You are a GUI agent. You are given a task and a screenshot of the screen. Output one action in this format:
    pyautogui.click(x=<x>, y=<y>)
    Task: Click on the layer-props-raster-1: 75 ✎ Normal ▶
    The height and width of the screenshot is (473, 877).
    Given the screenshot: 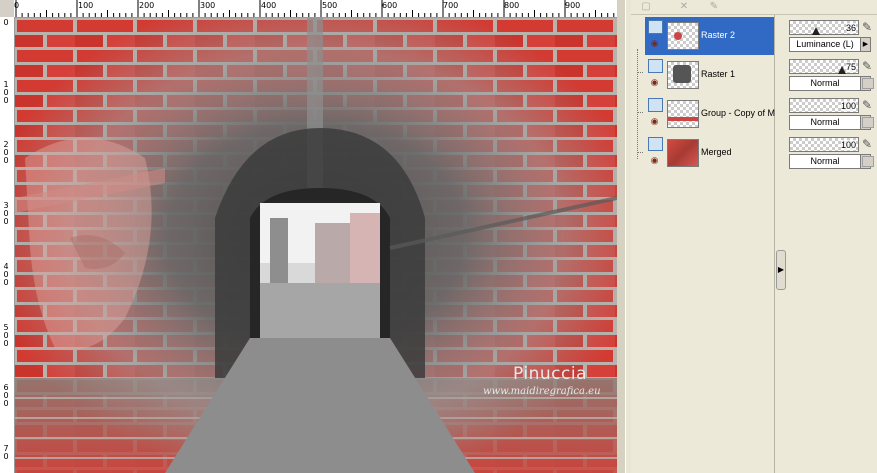 What is the action you would take?
    pyautogui.click(x=831, y=75)
    